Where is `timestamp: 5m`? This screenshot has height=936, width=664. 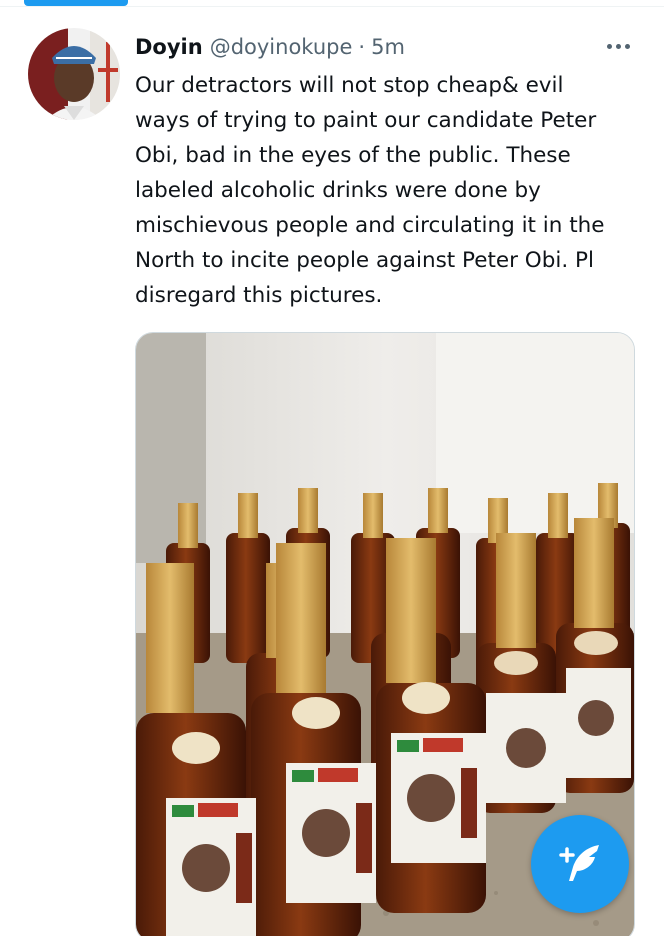
timestamp: 5m is located at coordinates (388, 47).